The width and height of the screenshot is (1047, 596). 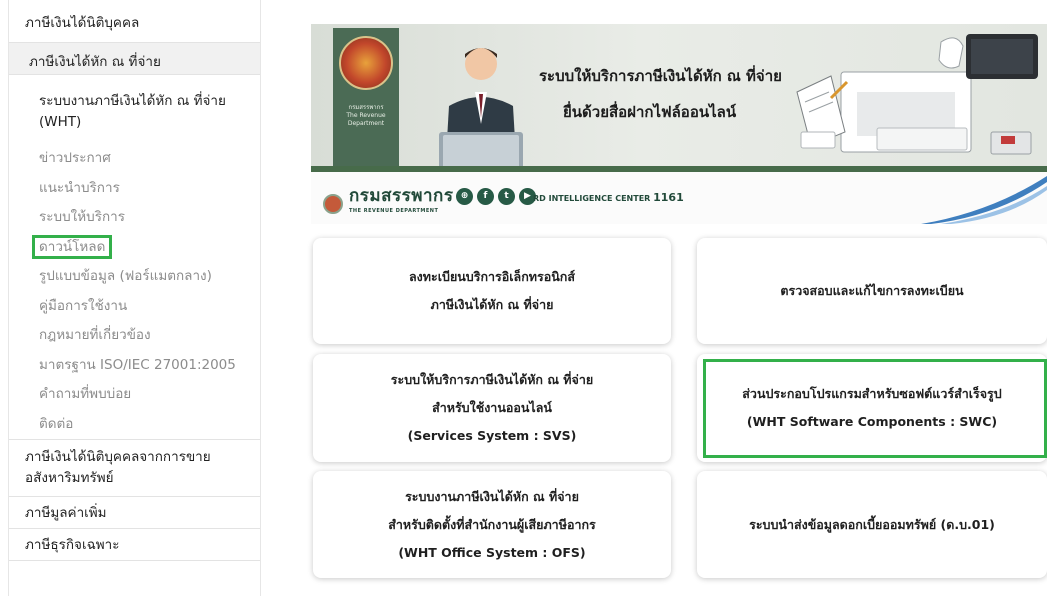 What do you see at coordinates (333, 204) in the screenshot?
I see `revenue-emblem-icon` at bounding box center [333, 204].